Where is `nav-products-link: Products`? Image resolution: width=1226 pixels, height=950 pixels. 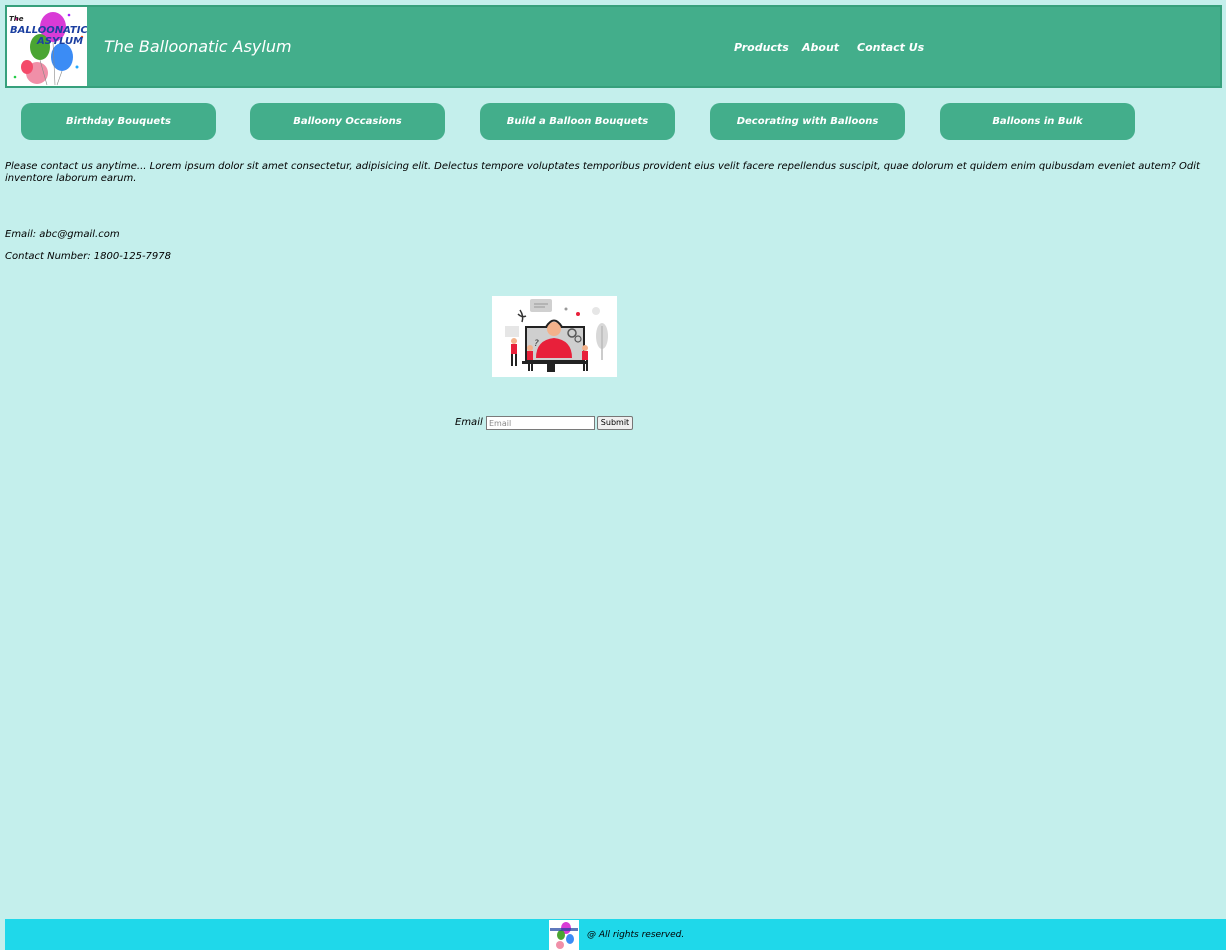
nav-products-link: Products is located at coordinates (761, 47).